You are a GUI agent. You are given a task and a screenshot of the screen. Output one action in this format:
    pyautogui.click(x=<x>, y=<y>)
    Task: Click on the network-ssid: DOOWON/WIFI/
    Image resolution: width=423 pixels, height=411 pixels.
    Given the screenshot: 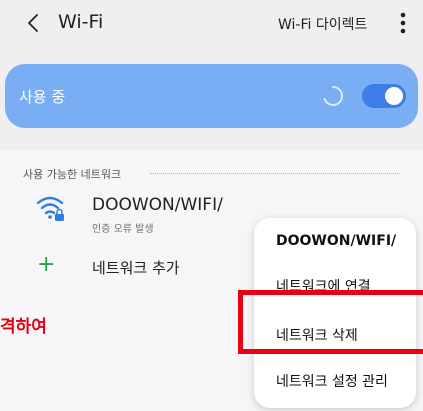 What is the action you would take?
    pyautogui.click(x=157, y=205)
    